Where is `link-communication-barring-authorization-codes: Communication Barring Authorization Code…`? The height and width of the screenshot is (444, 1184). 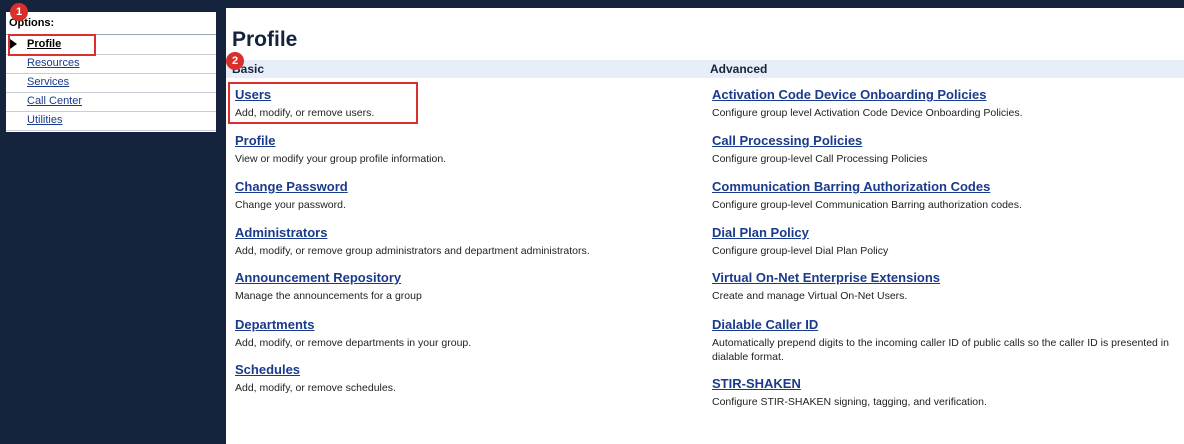
link-communication-barring-authorization-codes: Communication Barring Authorization Code… is located at coordinates (851, 186).